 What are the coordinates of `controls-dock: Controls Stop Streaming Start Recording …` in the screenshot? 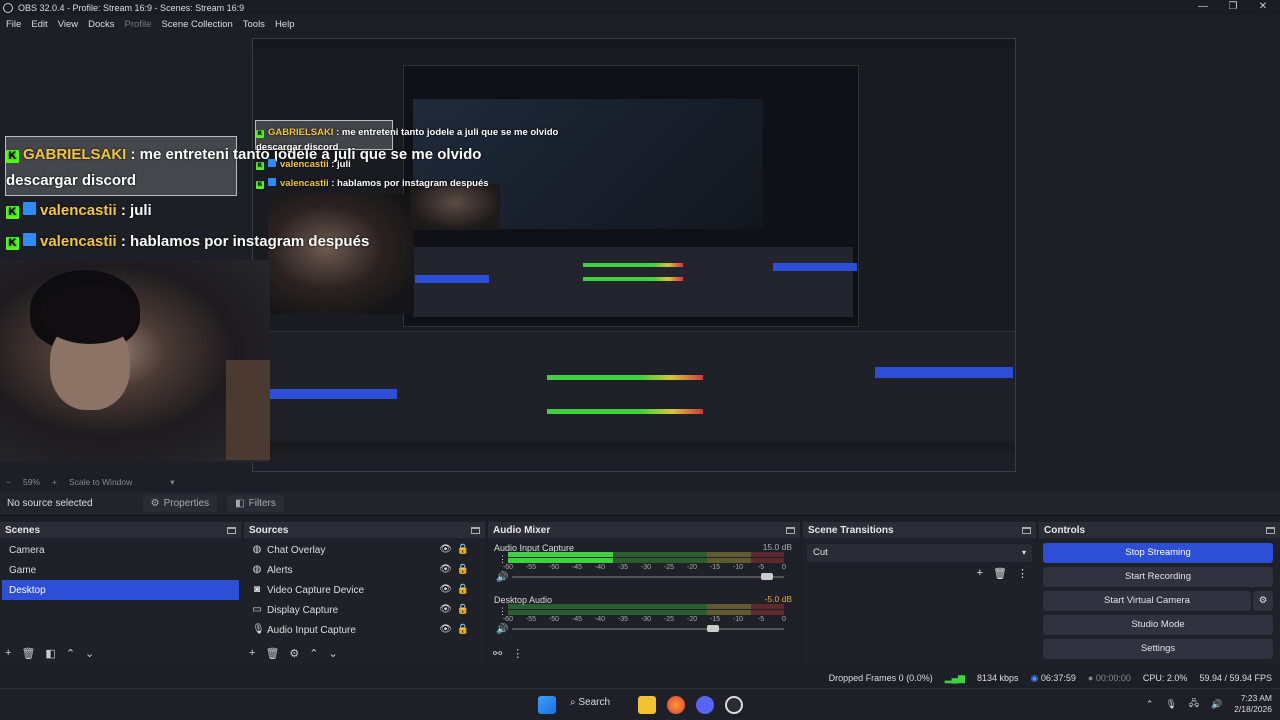 It's located at (1159, 593).